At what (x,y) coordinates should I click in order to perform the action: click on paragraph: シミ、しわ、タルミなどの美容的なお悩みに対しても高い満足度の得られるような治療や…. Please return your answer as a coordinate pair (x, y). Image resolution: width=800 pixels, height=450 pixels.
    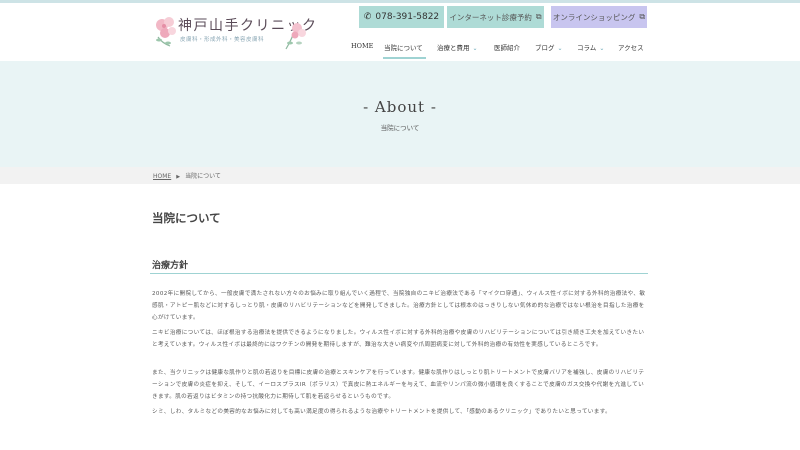
    Looking at the image, I should click on (382, 412).